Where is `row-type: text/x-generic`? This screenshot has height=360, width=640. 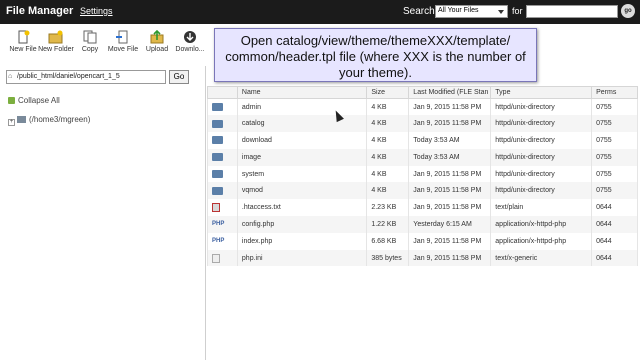 row-type: text/x-generic is located at coordinates (541, 258).